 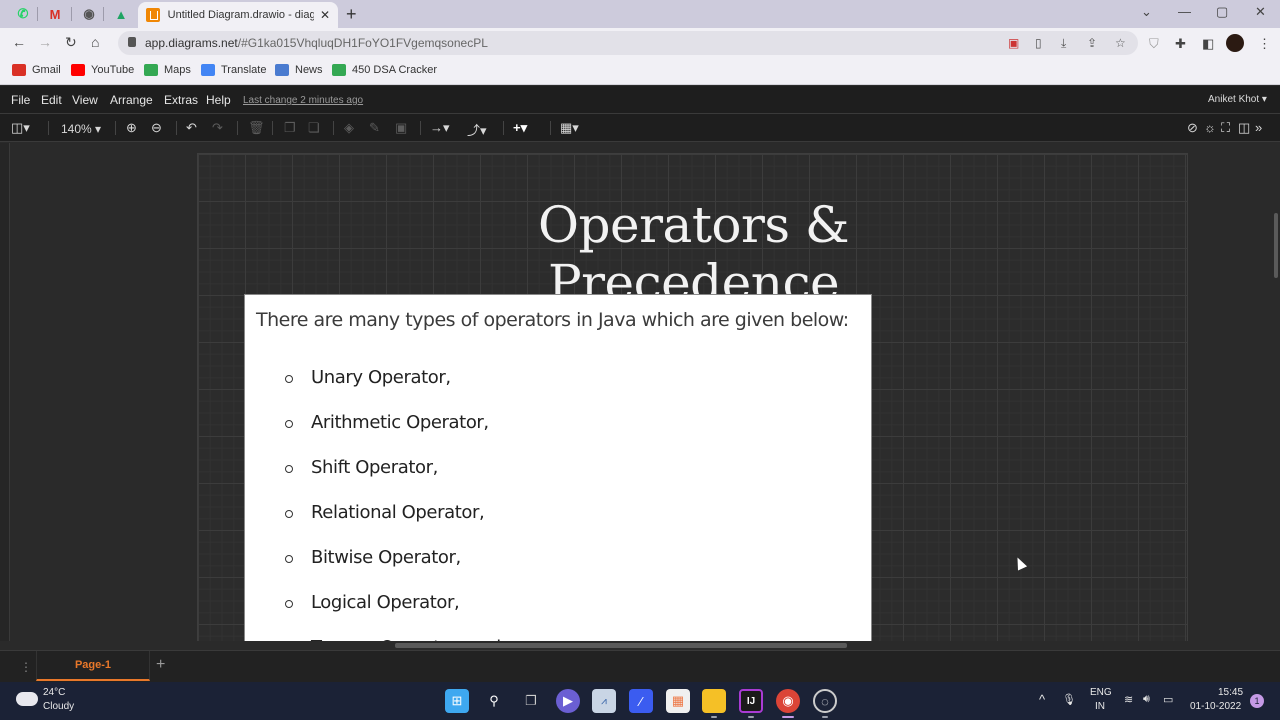 What do you see at coordinates (81, 129) in the screenshot?
I see `zoom-level-dropdown: 140% ▾` at bounding box center [81, 129].